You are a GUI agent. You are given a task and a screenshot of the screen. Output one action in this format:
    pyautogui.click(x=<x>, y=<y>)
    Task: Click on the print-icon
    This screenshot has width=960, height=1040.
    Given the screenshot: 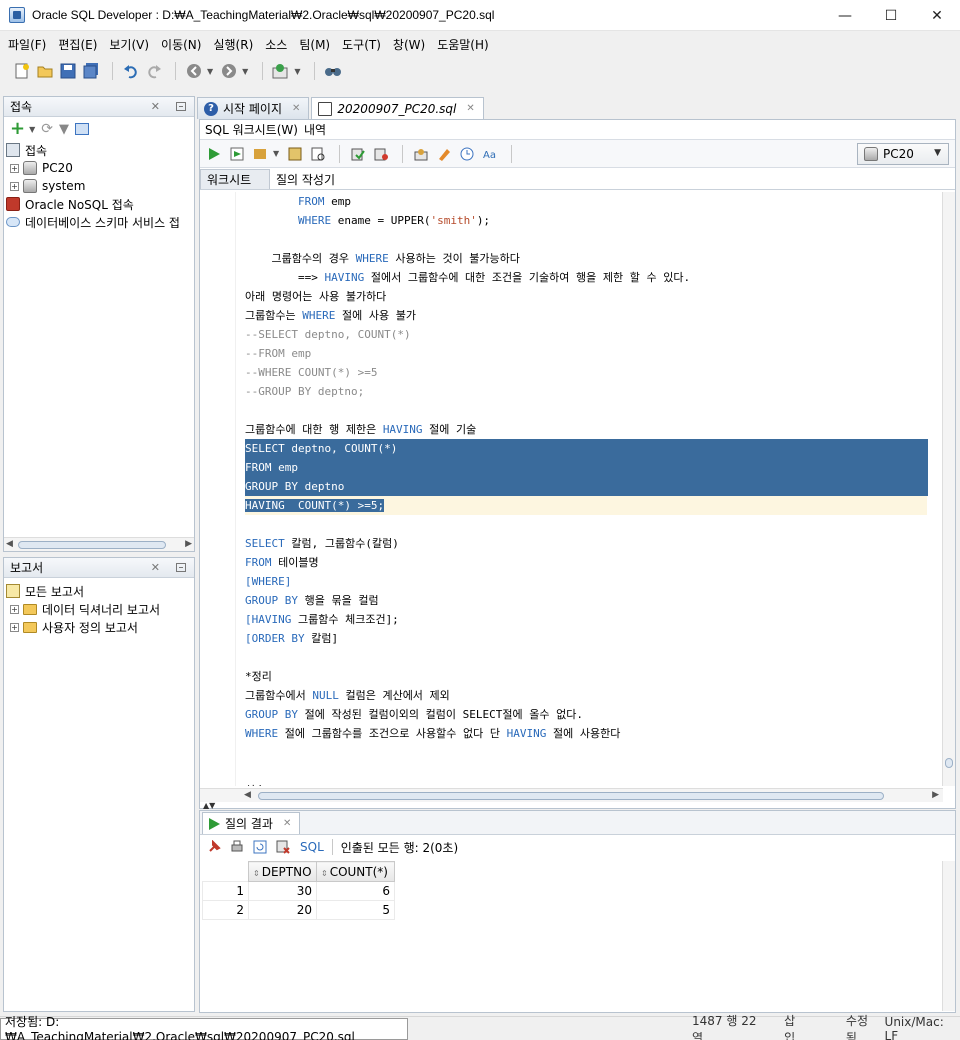 What is the action you would take?
    pyautogui.click(x=237, y=847)
    